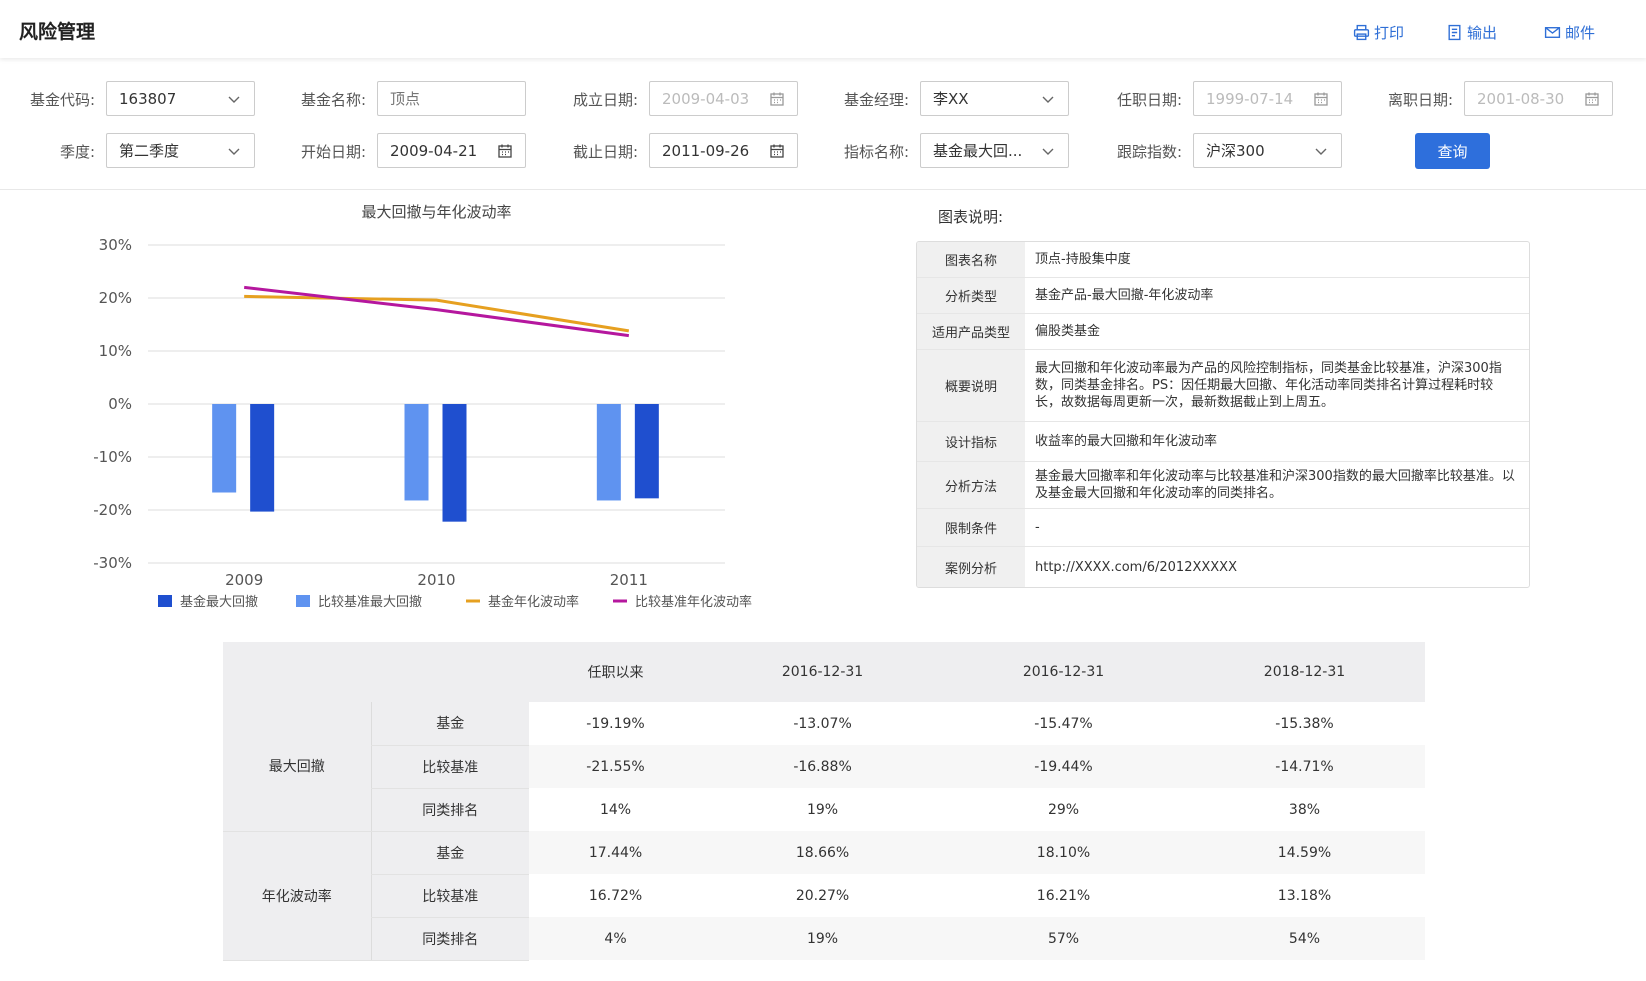 The image size is (1646, 981). What do you see at coordinates (333, 100) in the screenshot?
I see `fund-name-label: 基金名称:` at bounding box center [333, 100].